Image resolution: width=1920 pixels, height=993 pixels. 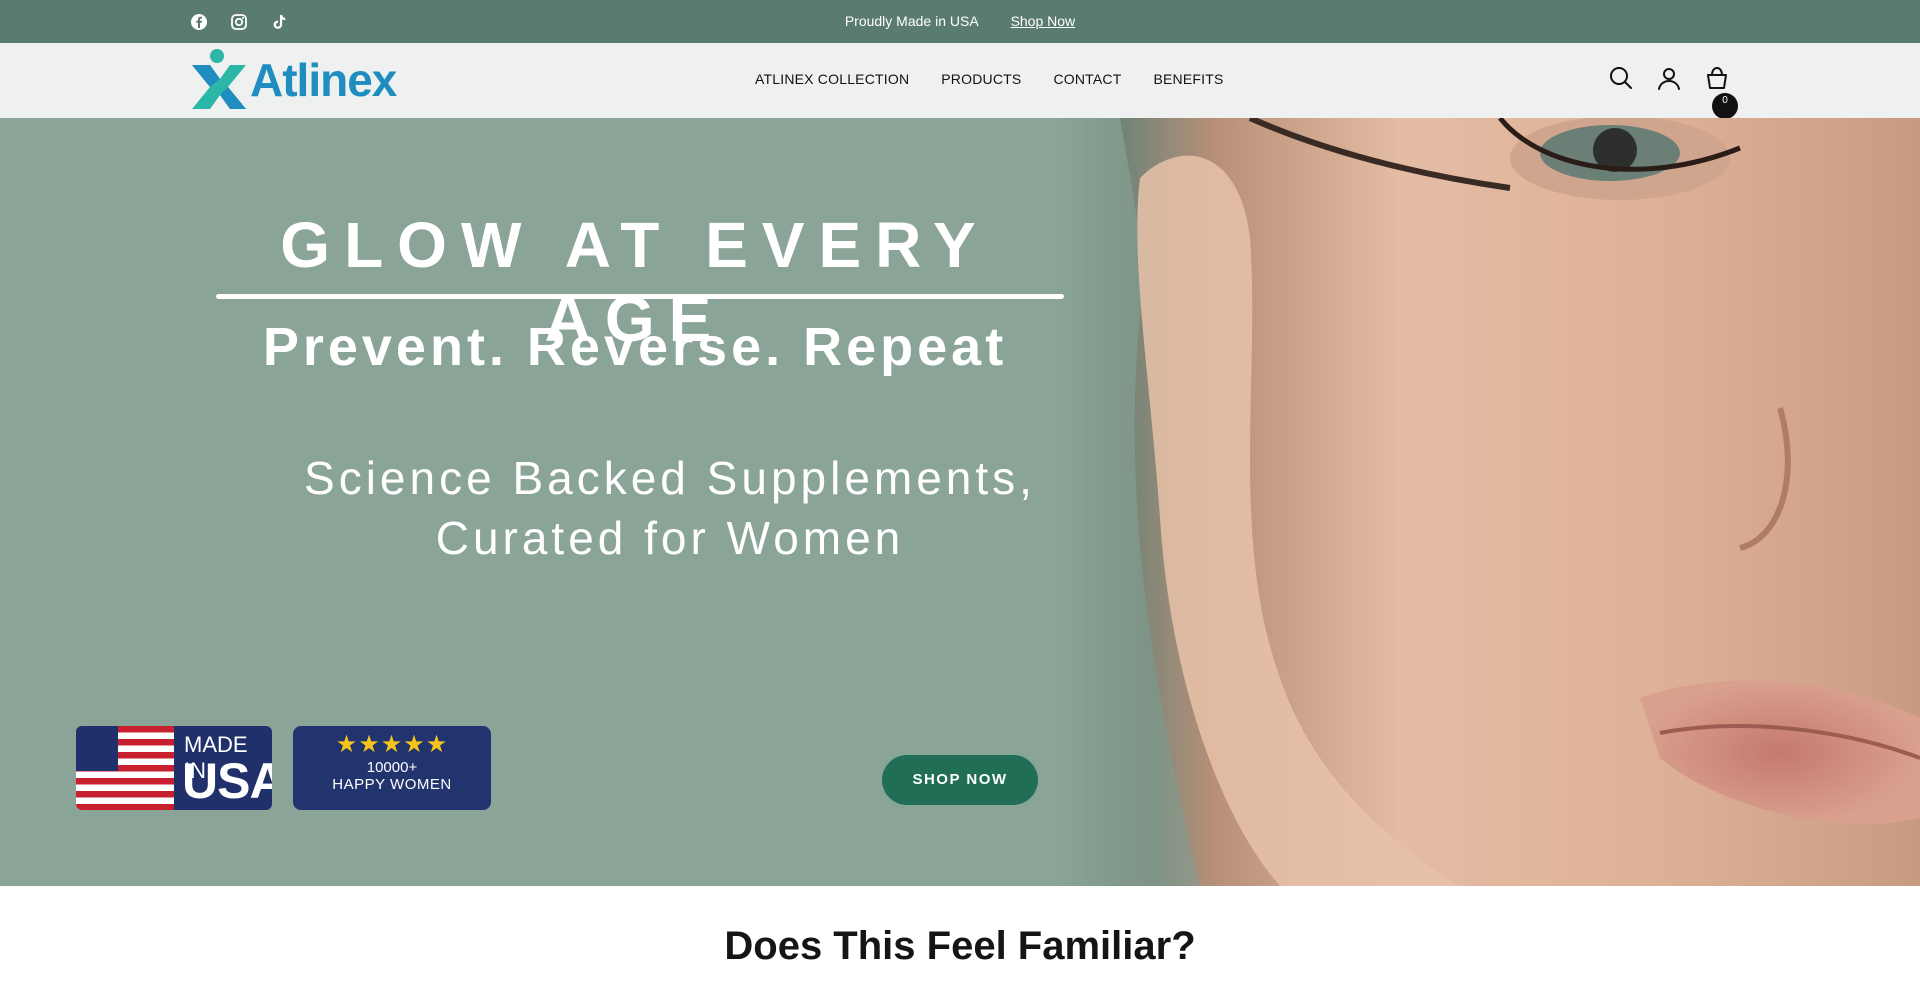 What do you see at coordinates (832, 79) in the screenshot?
I see `nav-item-collection: ATLINEX COLLECTION` at bounding box center [832, 79].